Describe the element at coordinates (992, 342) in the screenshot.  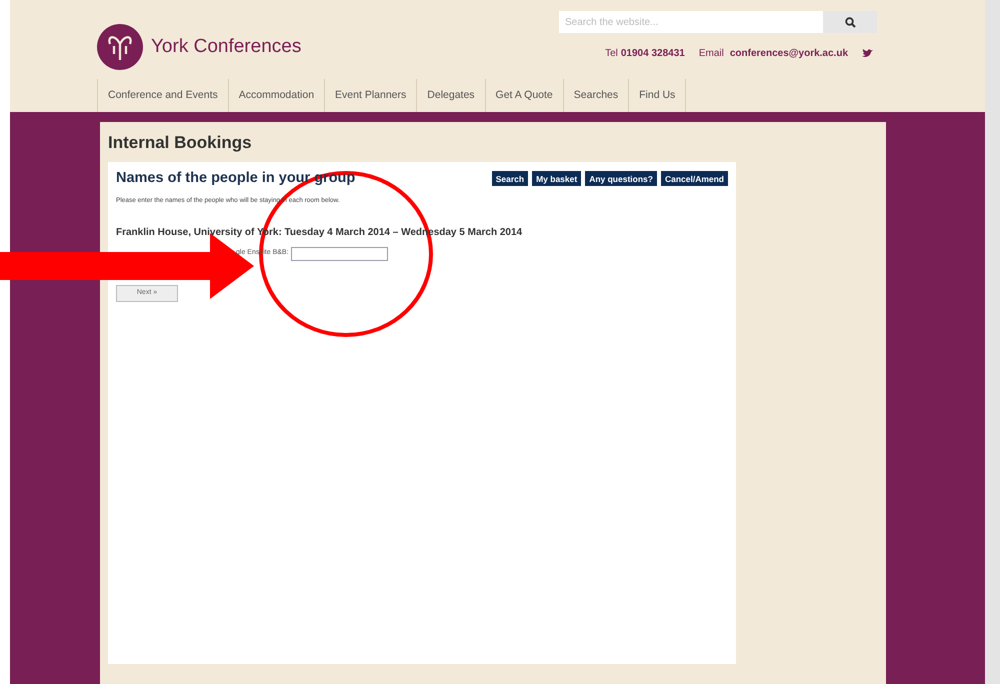
I see `scrollbar` at that location.